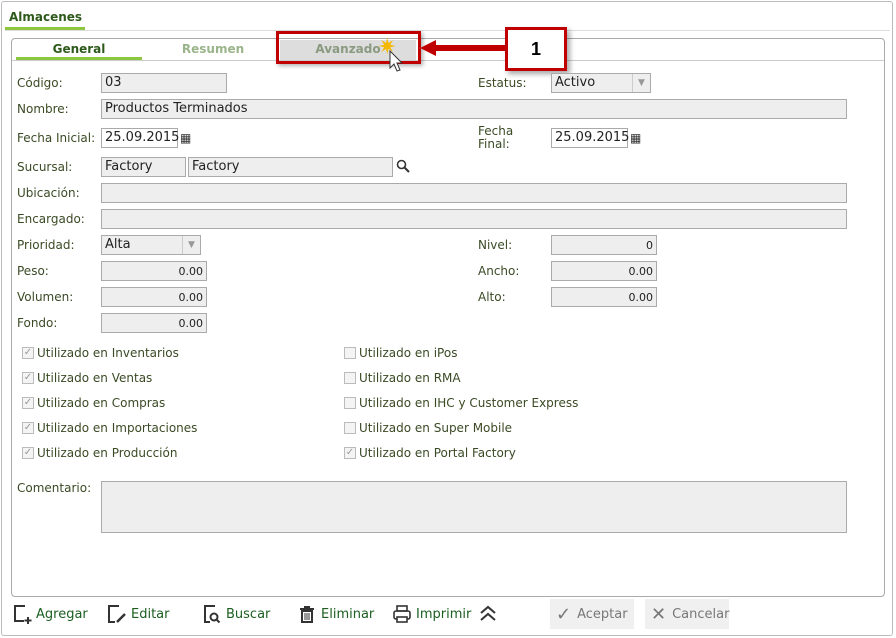  I want to click on encargado-input, so click(474, 219).